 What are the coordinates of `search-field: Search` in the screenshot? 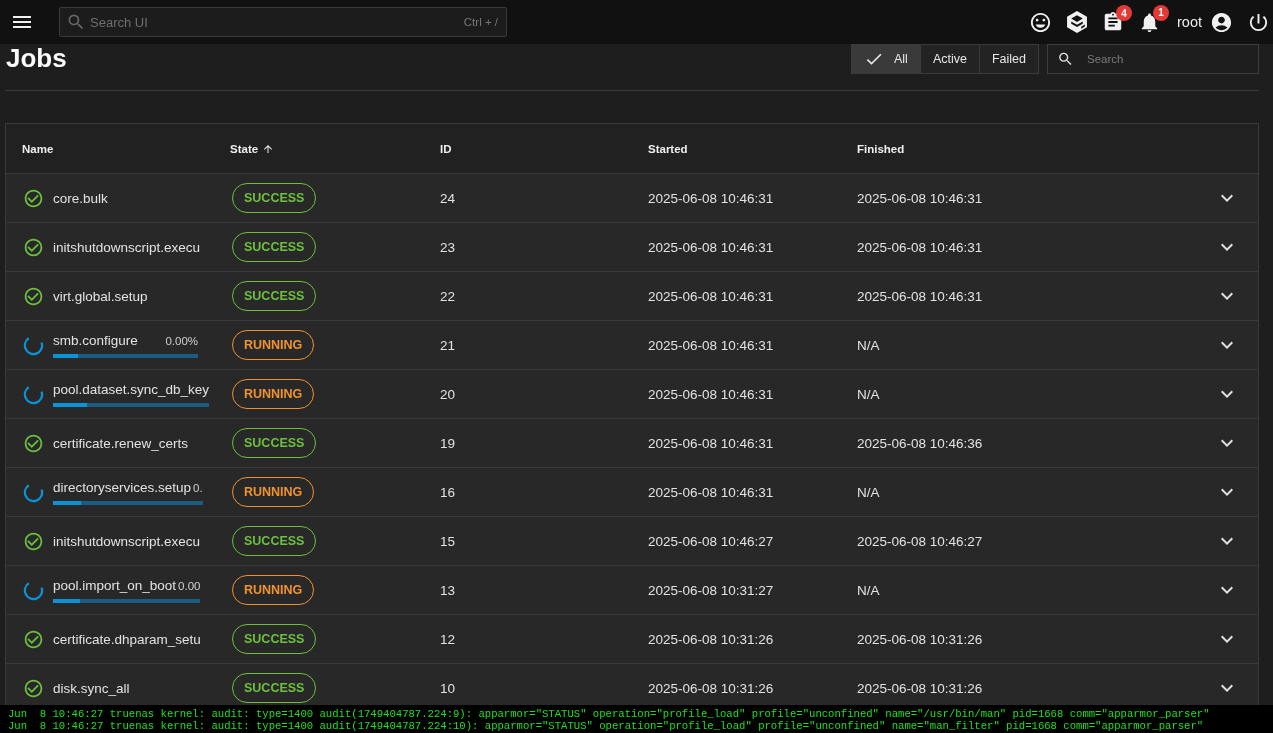 It's located at (1153, 59).